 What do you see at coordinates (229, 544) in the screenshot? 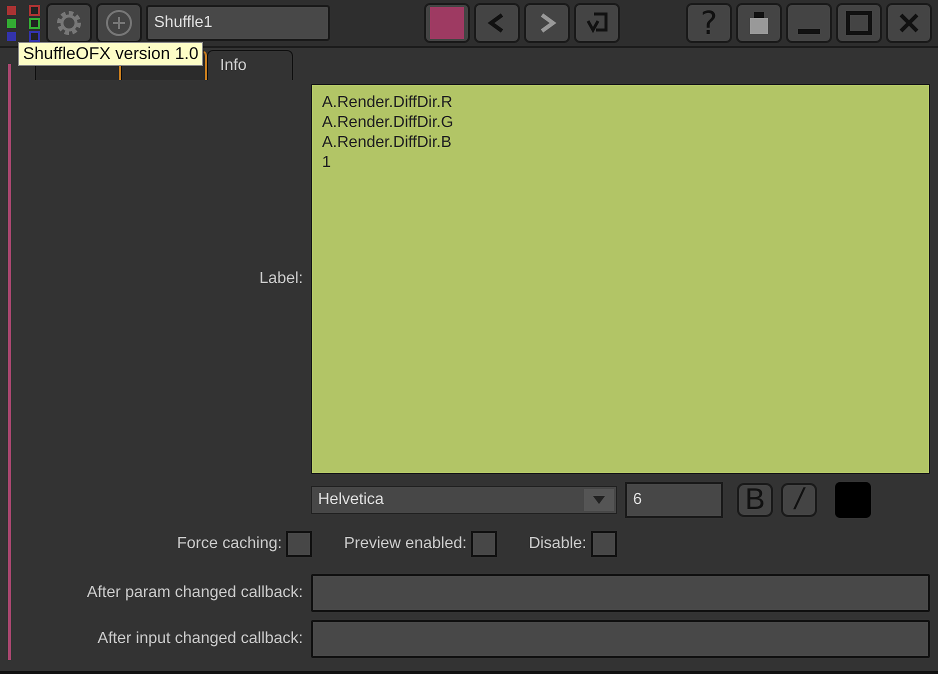
I see `checkbox-label: Force caching:` at bounding box center [229, 544].